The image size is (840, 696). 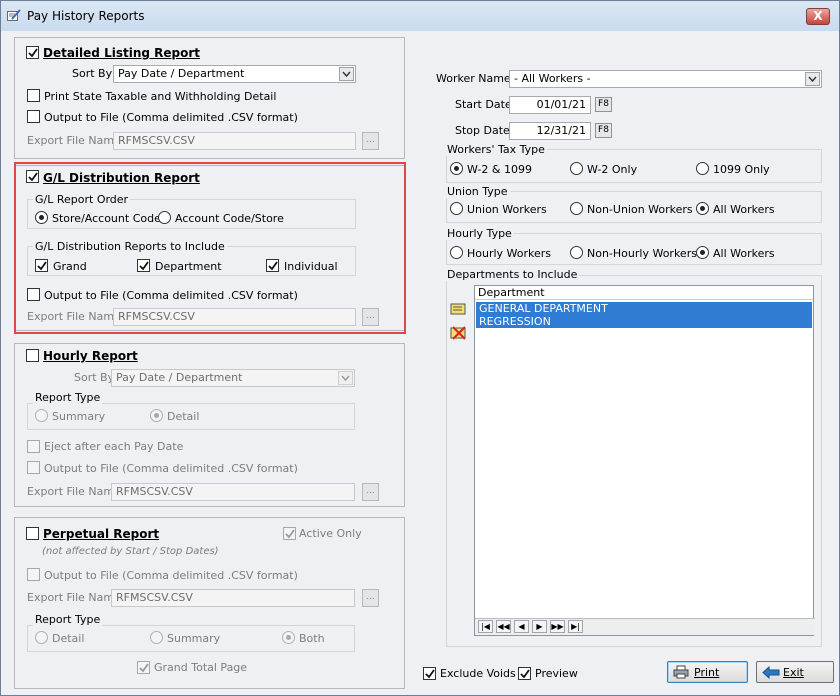 What do you see at coordinates (33, 467) in the screenshot?
I see `hourly-output-checkbox` at bounding box center [33, 467].